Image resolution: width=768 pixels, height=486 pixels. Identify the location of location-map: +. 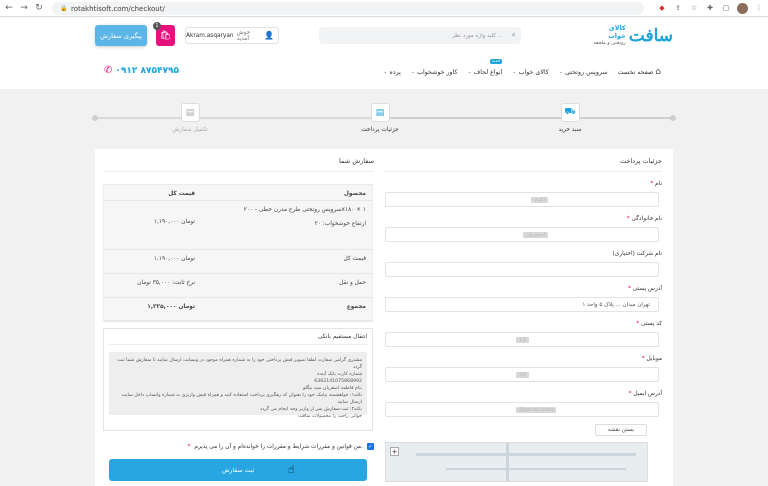
(516, 462).